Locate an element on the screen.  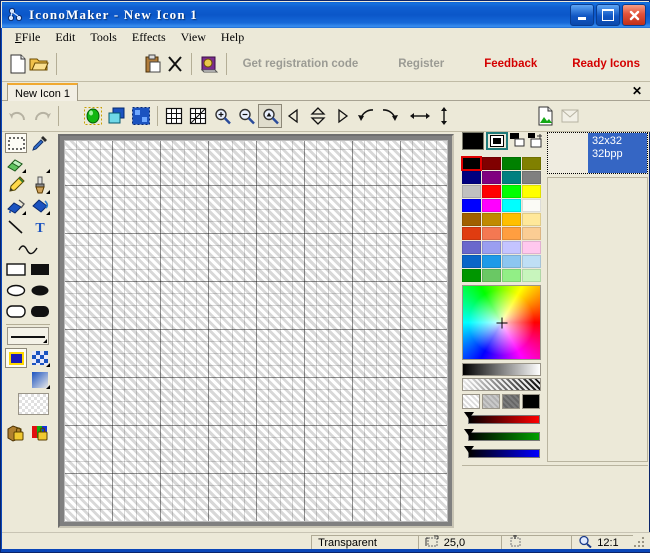
flip-horizontal-button is located at coordinates (420, 116).